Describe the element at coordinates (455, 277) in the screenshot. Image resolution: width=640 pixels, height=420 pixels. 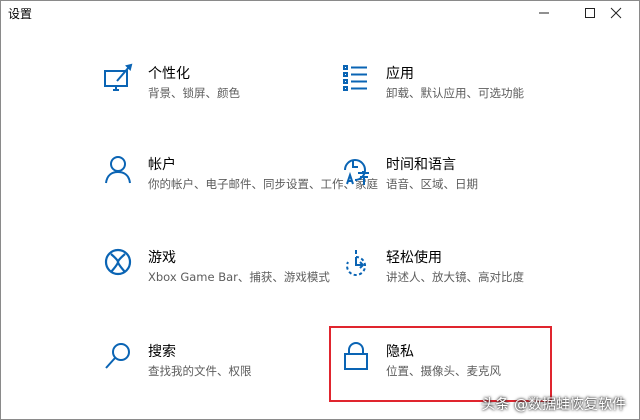
I see `tile-description: 讲述人、放大镜、高对比度` at that location.